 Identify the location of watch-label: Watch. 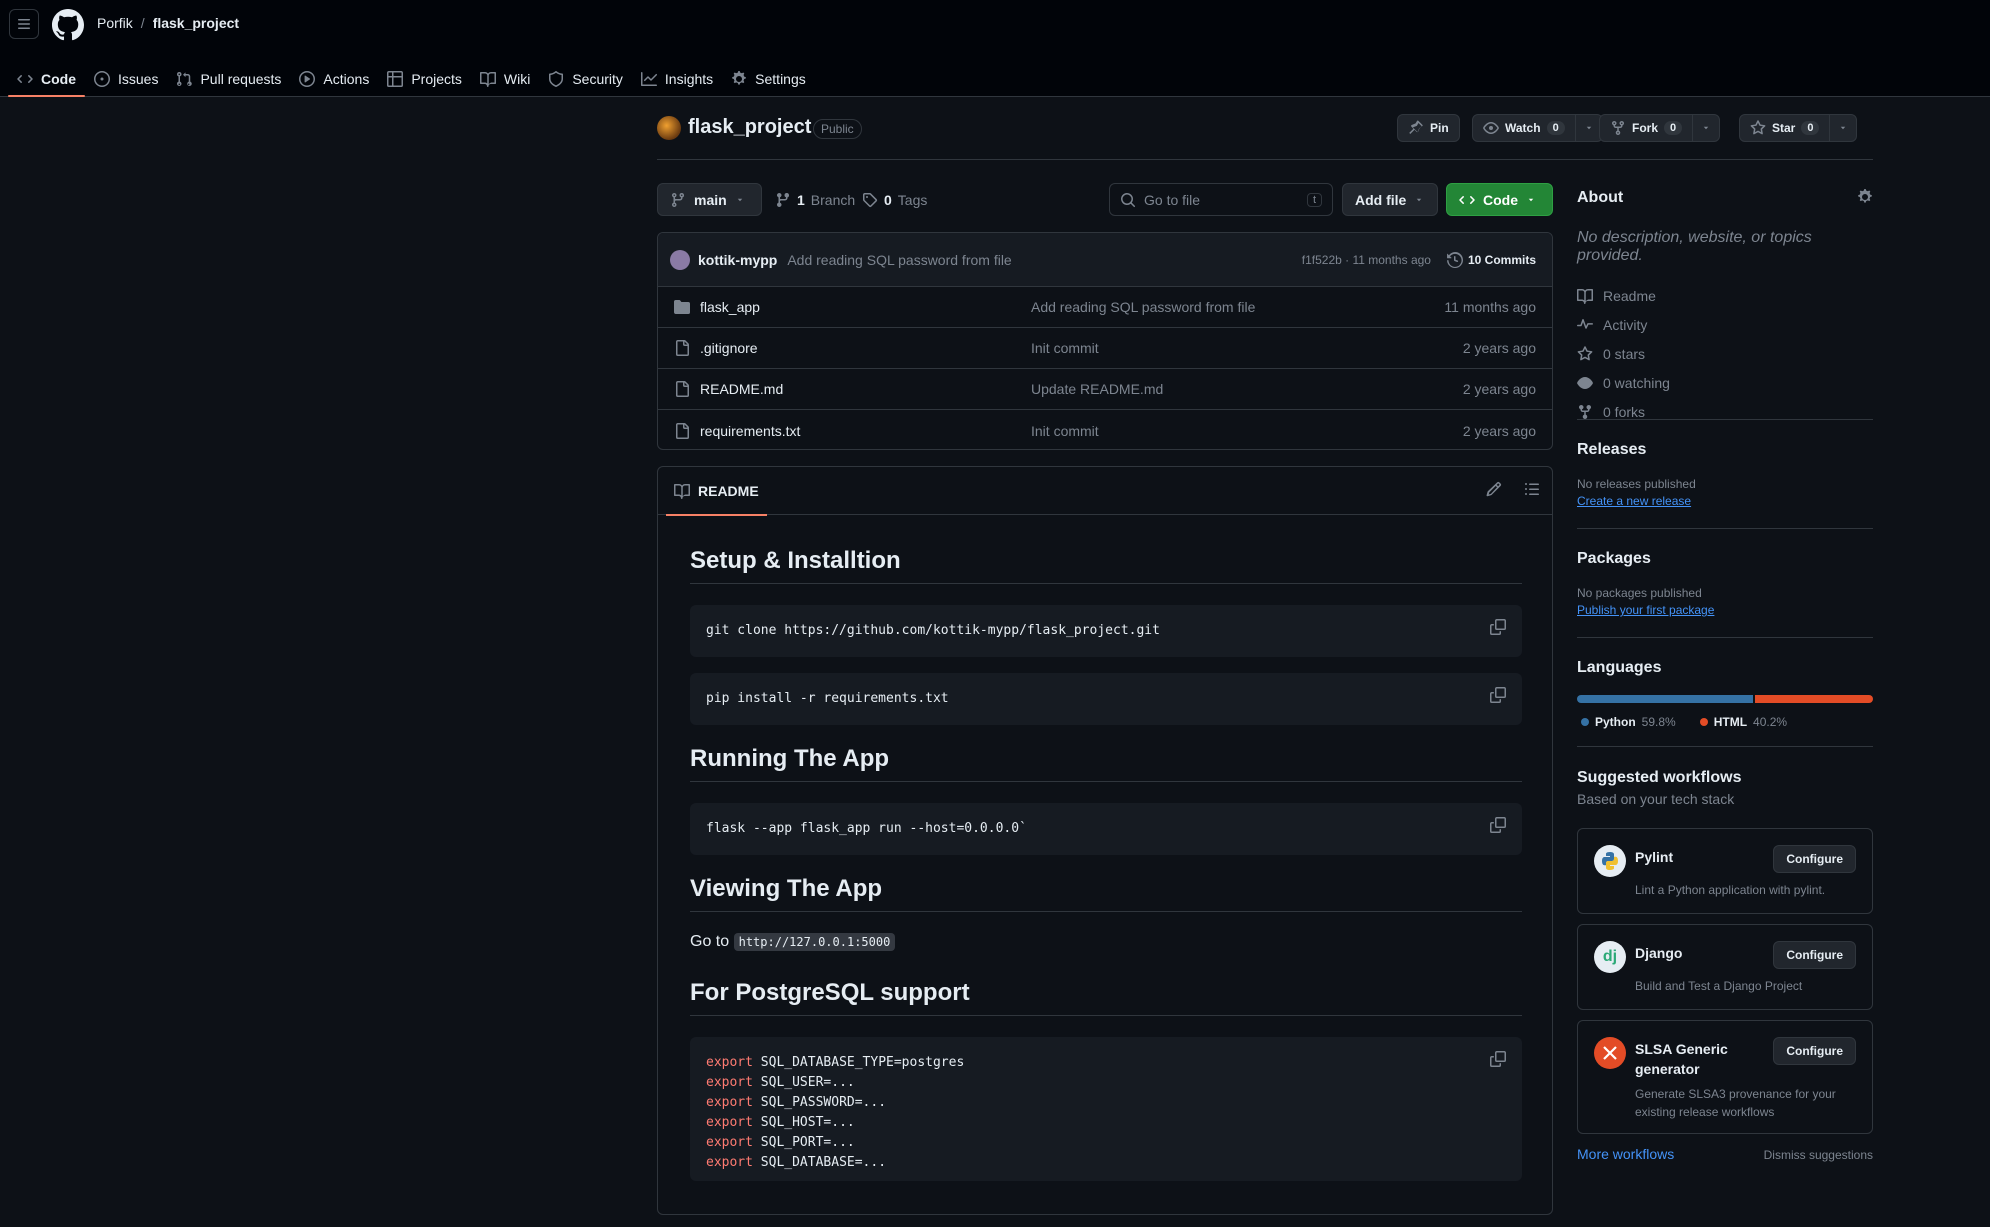
(1523, 128).